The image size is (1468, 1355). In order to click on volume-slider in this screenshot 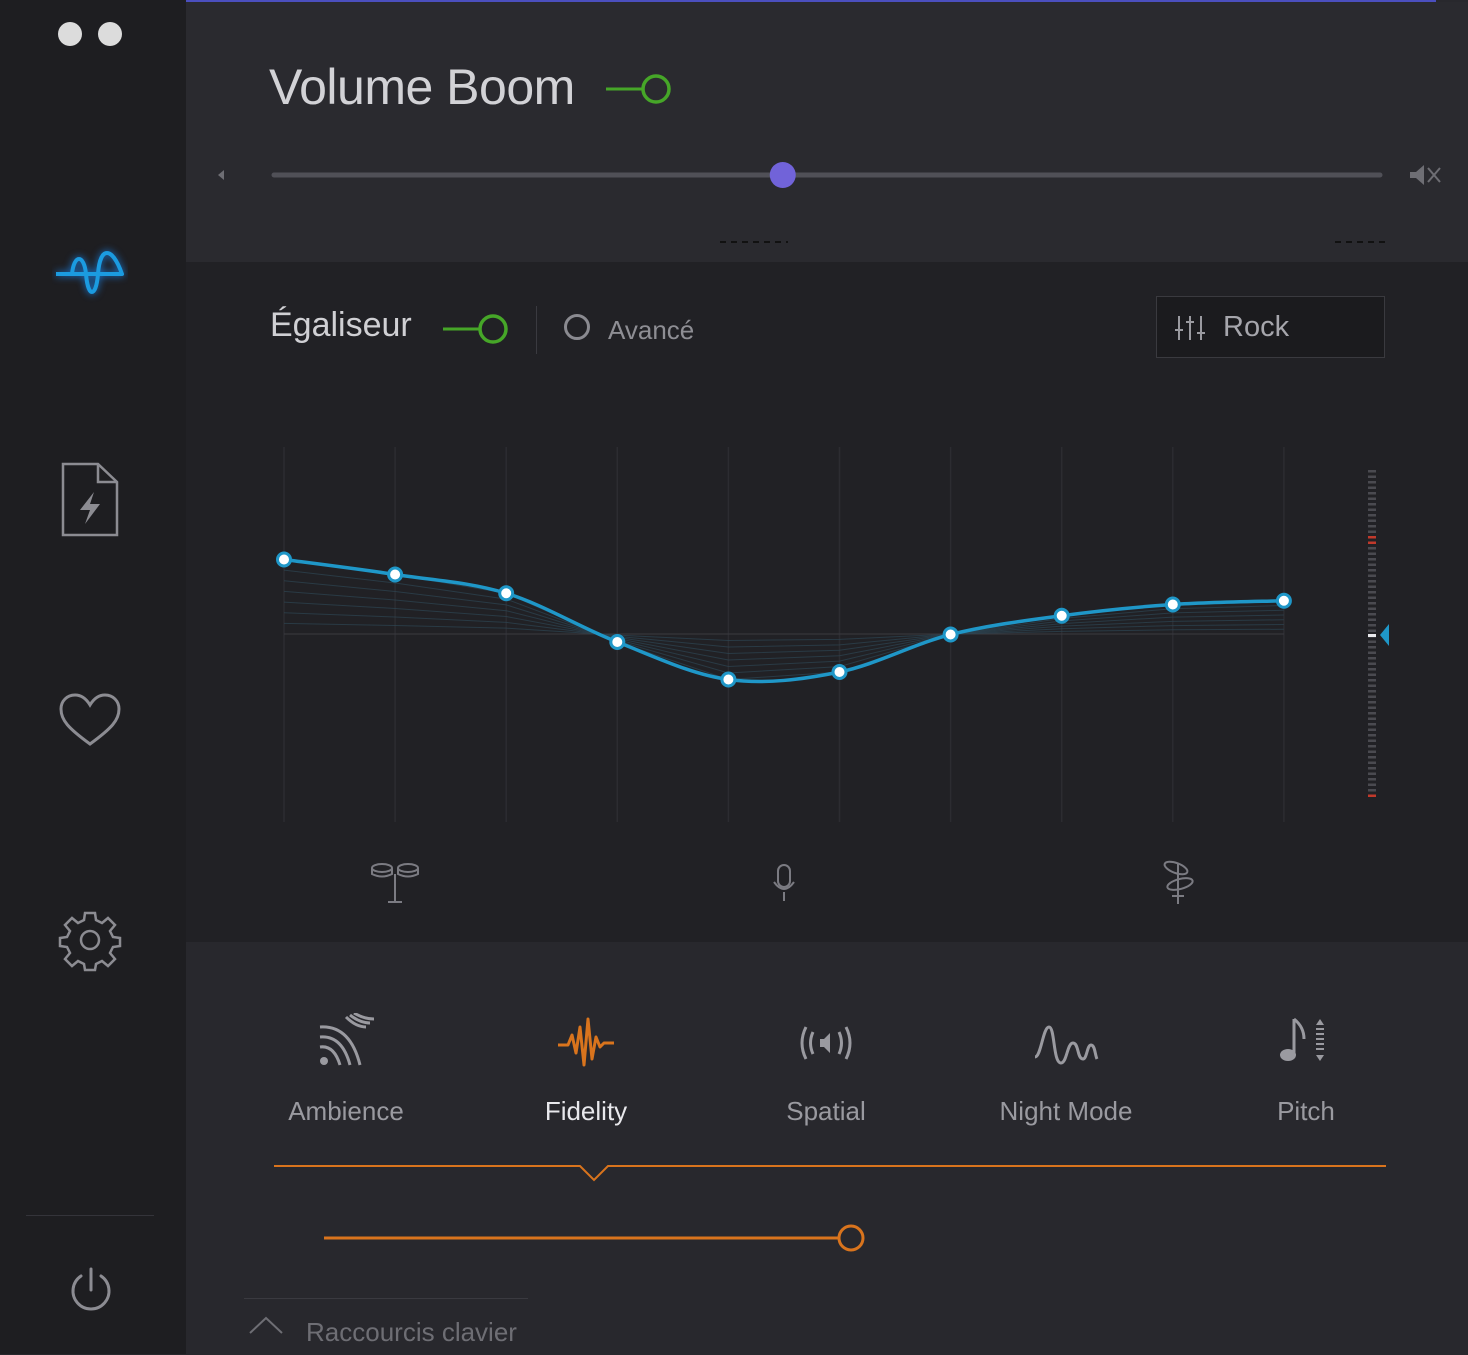, I will do `click(835, 205)`.